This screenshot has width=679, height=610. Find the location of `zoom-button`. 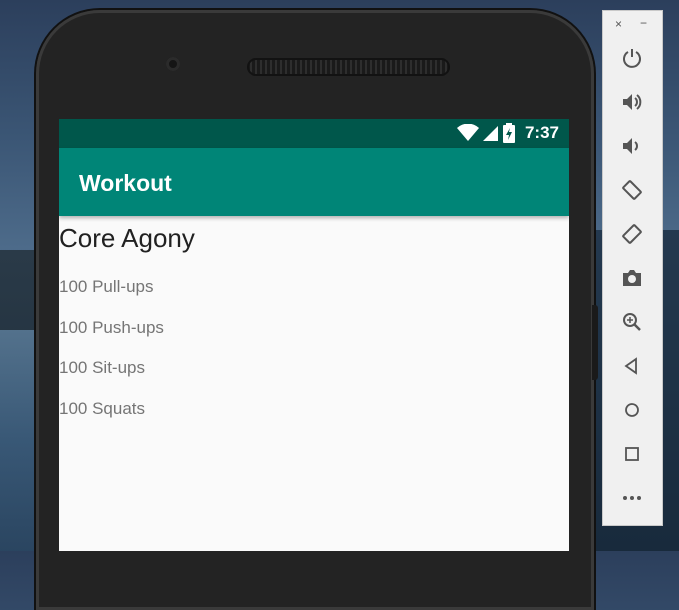

zoom-button is located at coordinates (632, 322).